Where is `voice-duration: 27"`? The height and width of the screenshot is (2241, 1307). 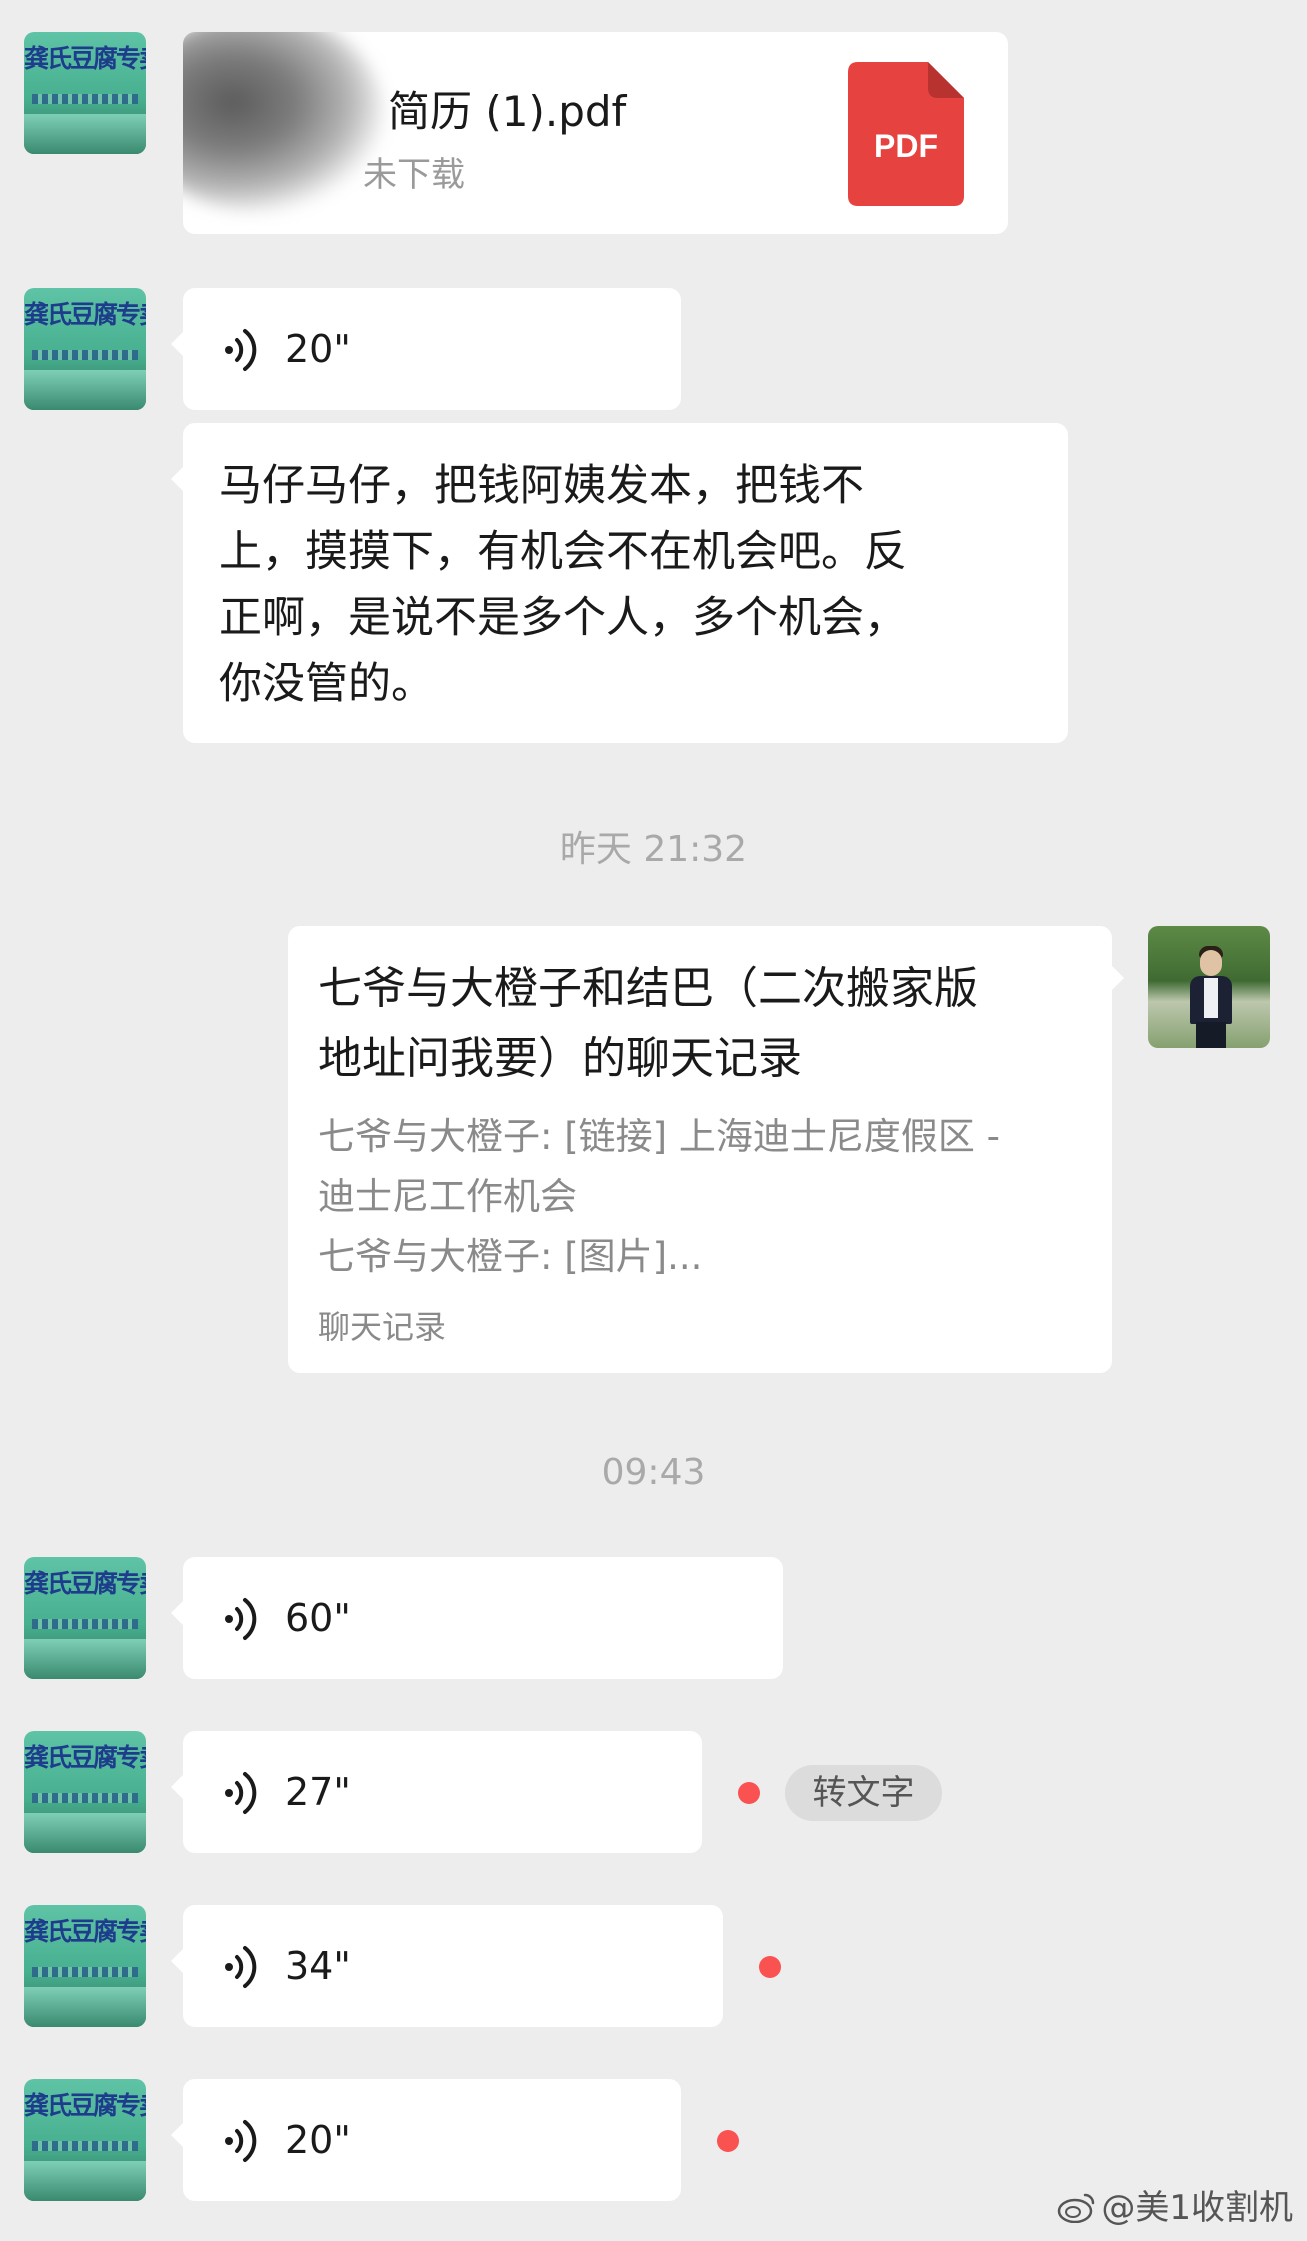 voice-duration: 27" is located at coordinates (318, 1792).